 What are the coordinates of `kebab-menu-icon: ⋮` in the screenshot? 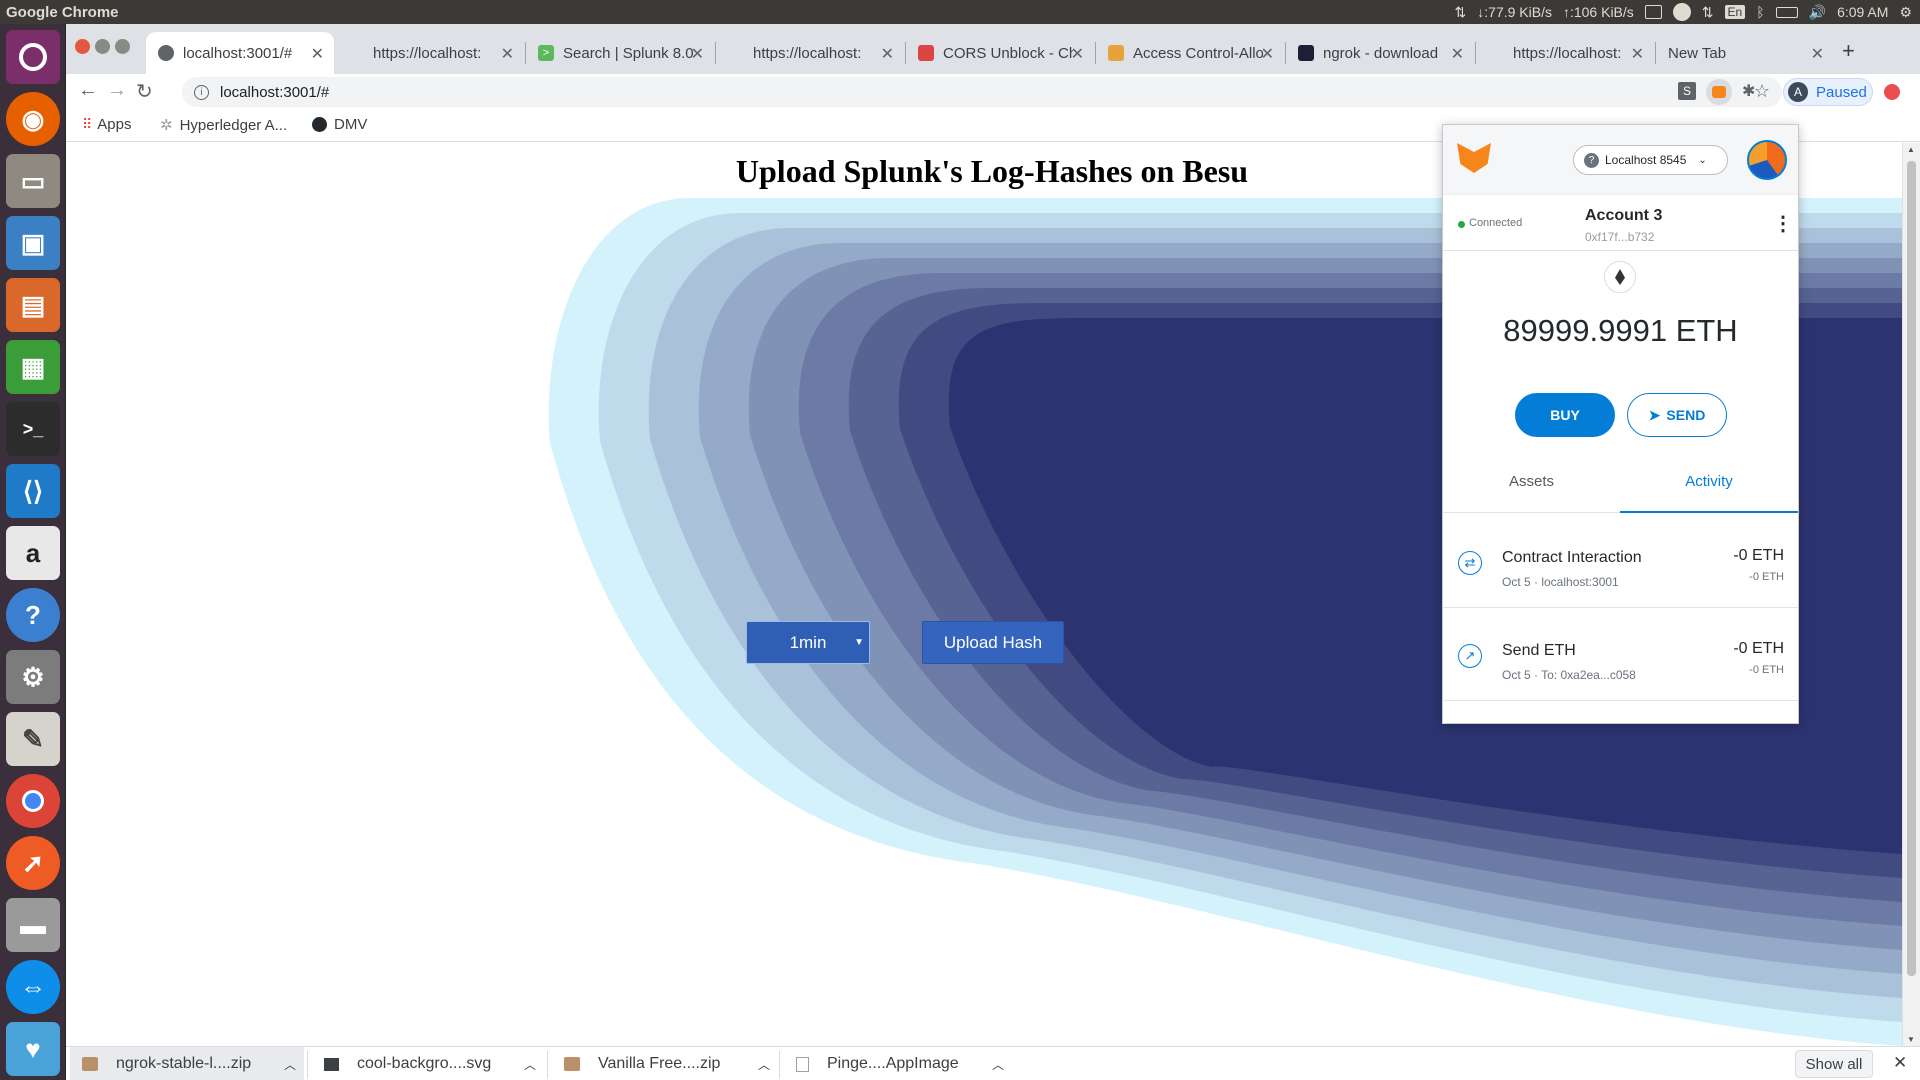 It's located at (1783, 223).